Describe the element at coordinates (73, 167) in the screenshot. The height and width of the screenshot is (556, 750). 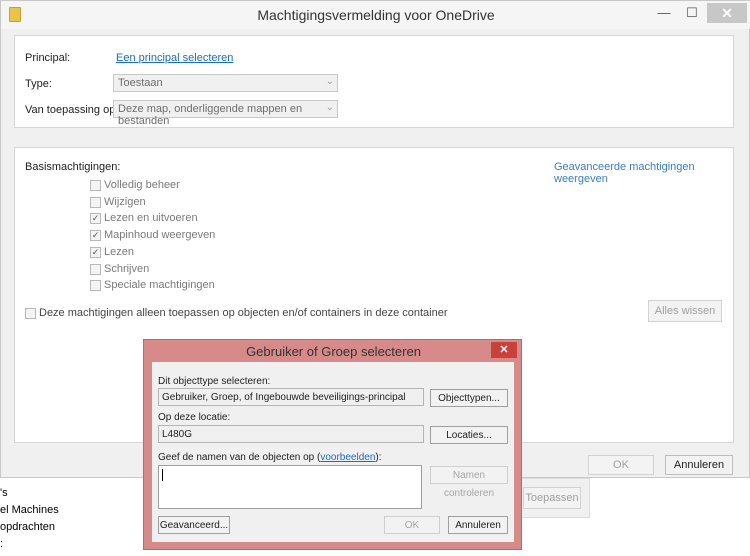
I see `basic-permissions-label: Basismachtigingen:` at that location.